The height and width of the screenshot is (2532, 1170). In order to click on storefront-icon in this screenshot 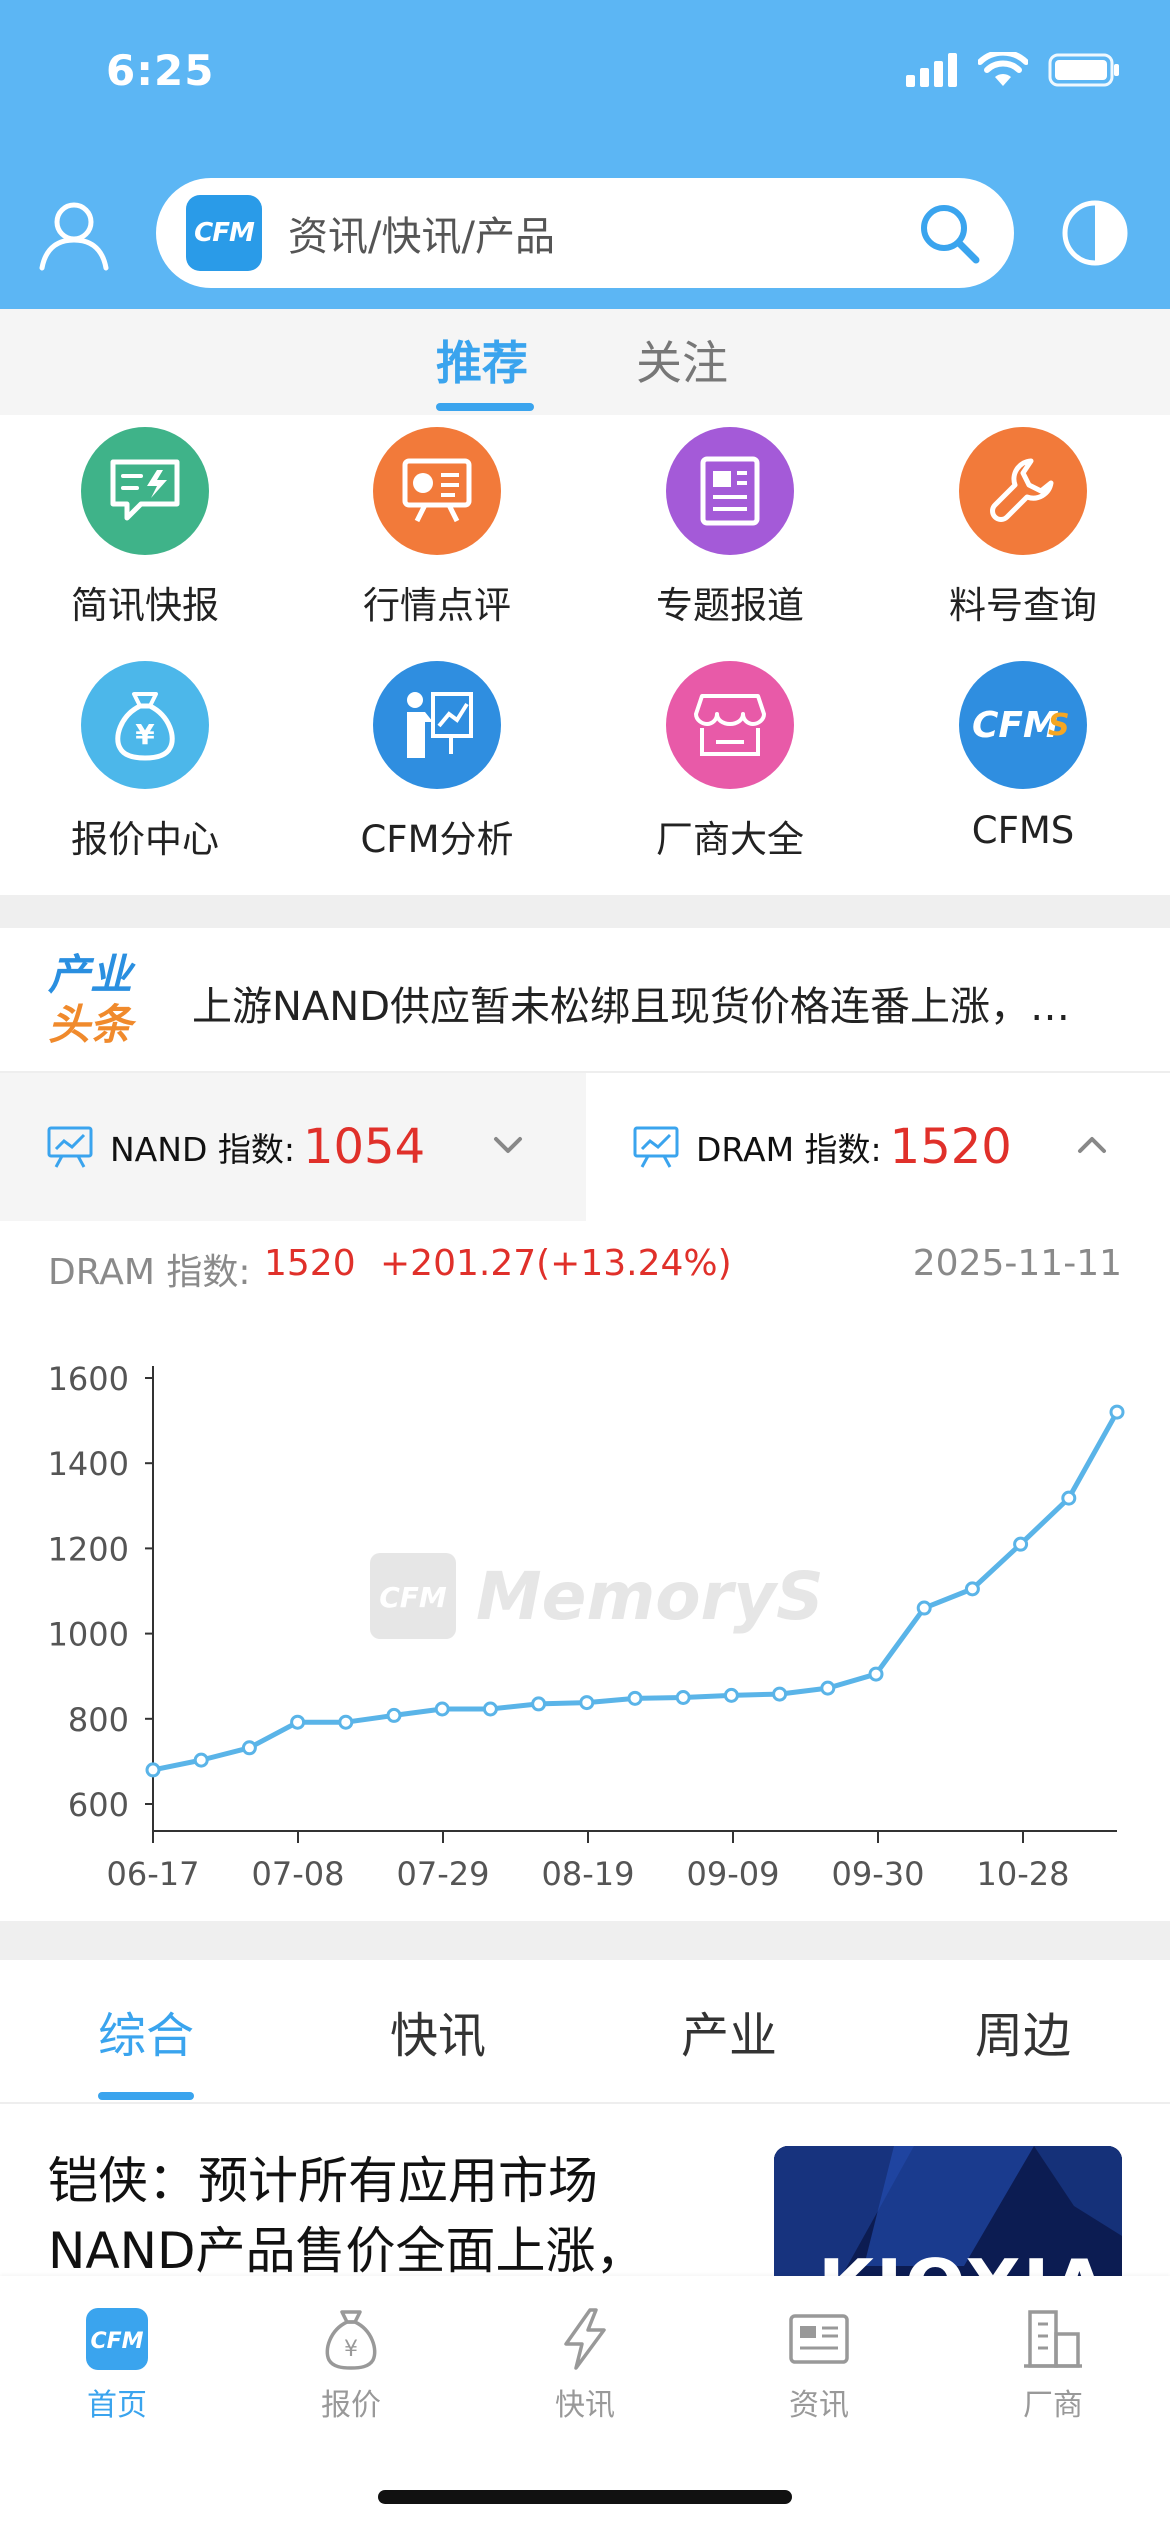, I will do `click(730, 725)`.